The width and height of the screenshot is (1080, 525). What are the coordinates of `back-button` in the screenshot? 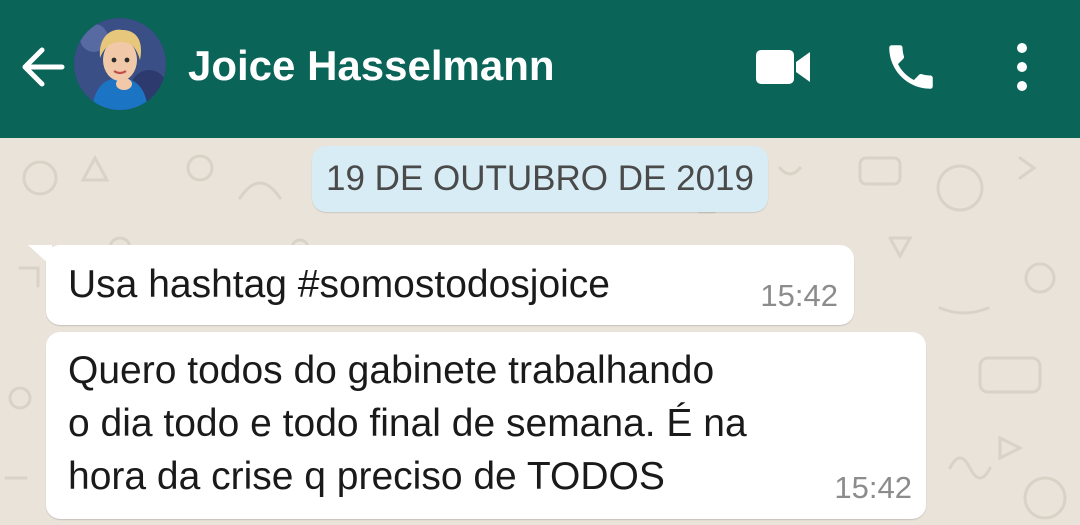 It's located at (43, 67).